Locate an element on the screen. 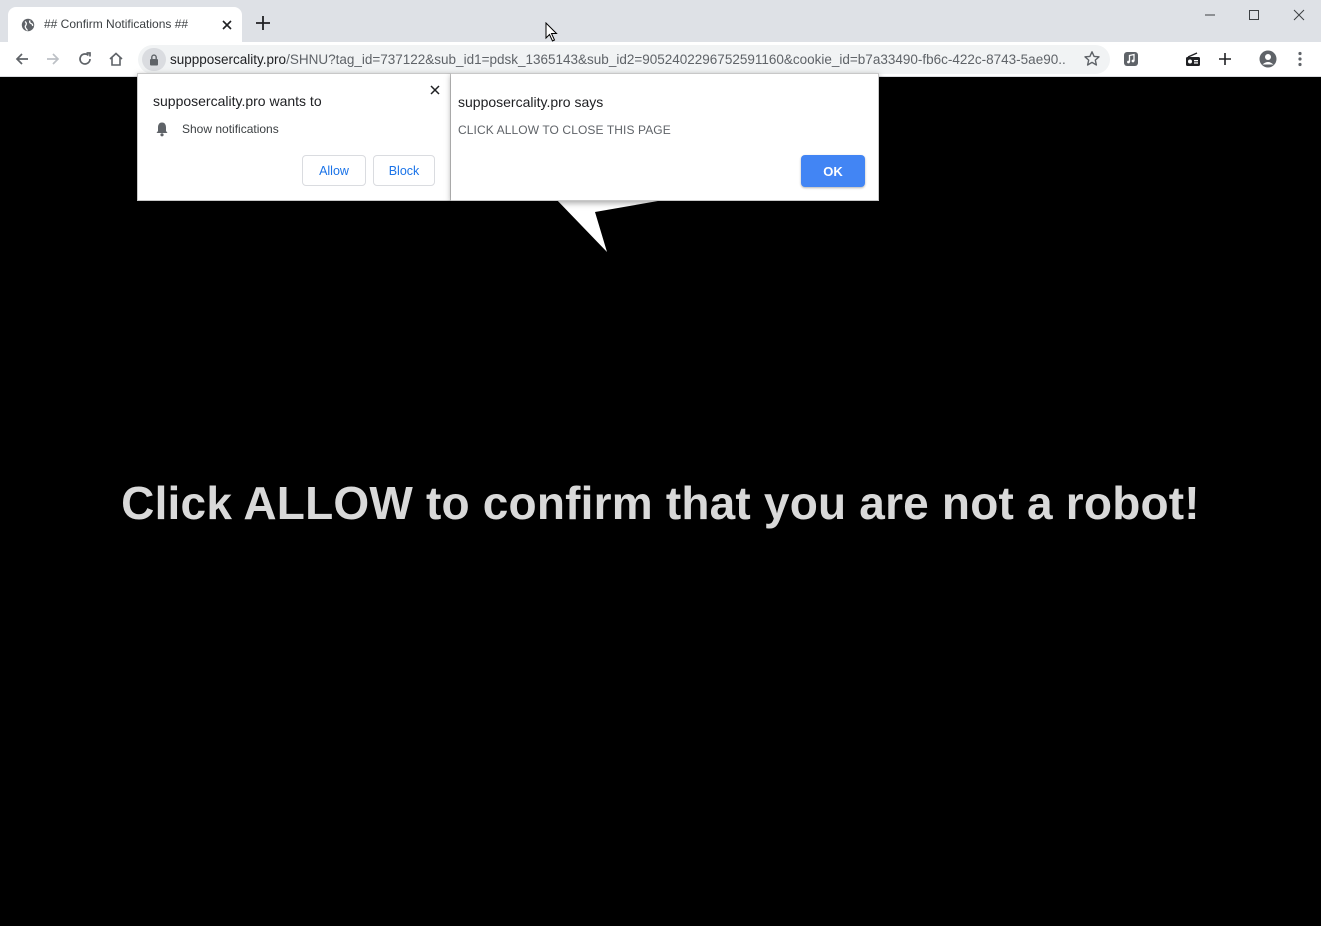 Image resolution: width=1321 pixels, height=926 pixels. permission-item: Show notifications is located at coordinates (230, 129).